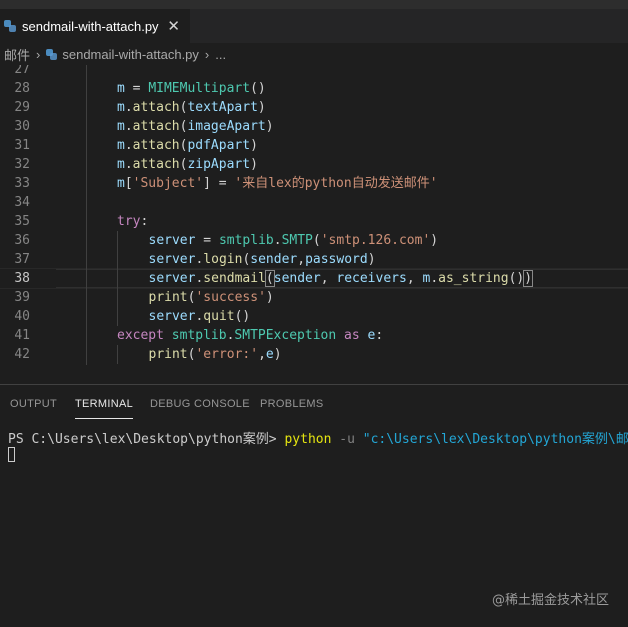 The width and height of the screenshot is (628, 627). What do you see at coordinates (222, 107) in the screenshot?
I see `code-token: textApart` at bounding box center [222, 107].